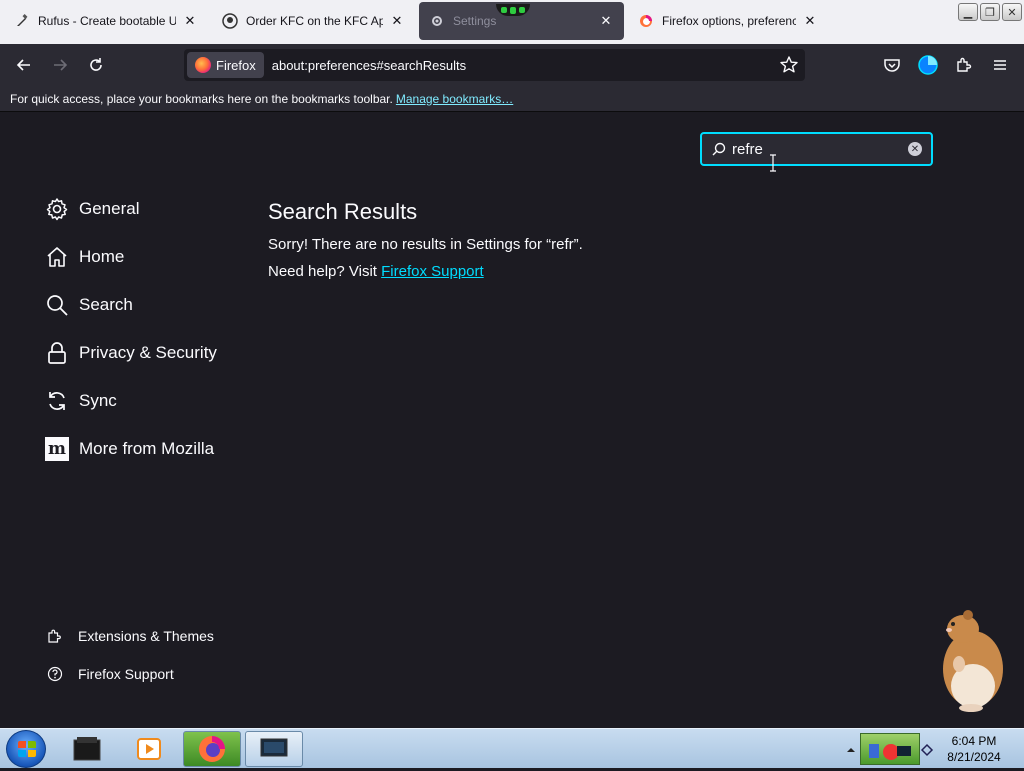  I want to click on hamburger-menu-icon, so click(1000, 65).